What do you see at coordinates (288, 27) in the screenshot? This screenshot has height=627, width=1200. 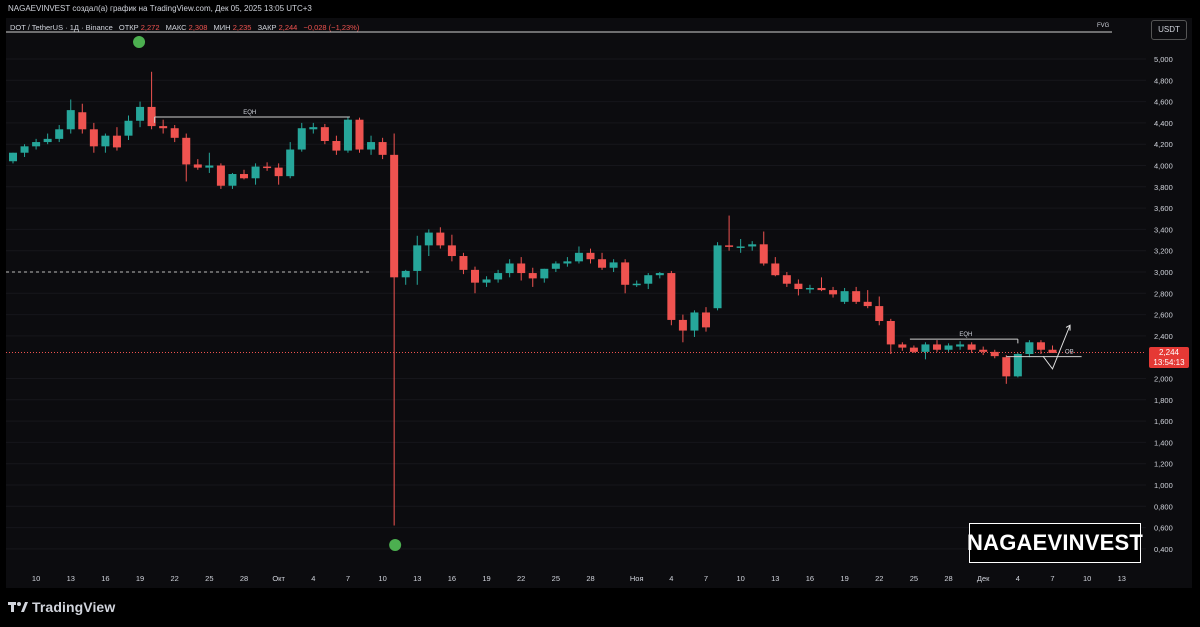 I see `close-value: 2,244` at bounding box center [288, 27].